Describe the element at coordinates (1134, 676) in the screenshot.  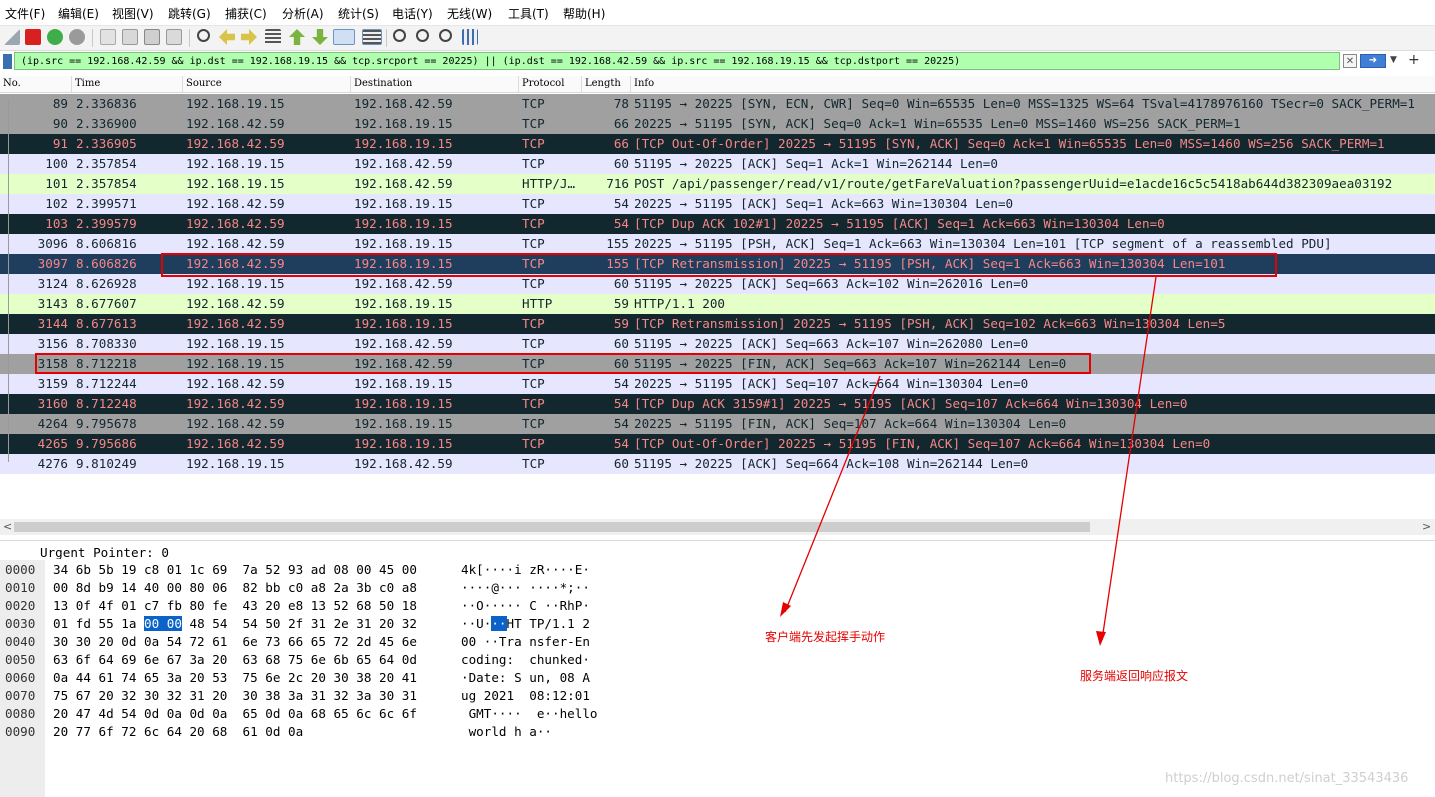
I see `server-response-annotation: 服务端返回响应报文` at that location.